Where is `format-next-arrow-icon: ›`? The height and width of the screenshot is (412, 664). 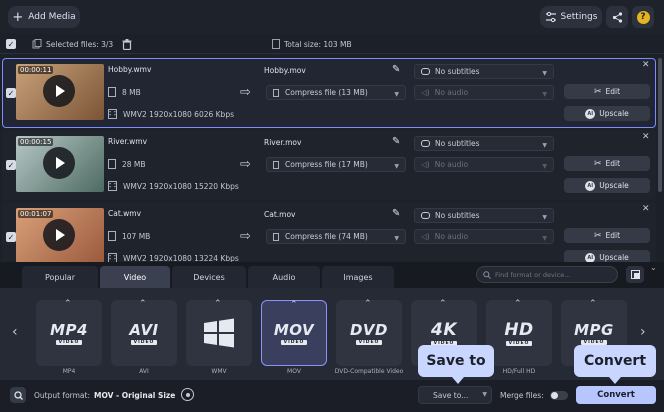 format-next-arrow-icon: › is located at coordinates (643, 332).